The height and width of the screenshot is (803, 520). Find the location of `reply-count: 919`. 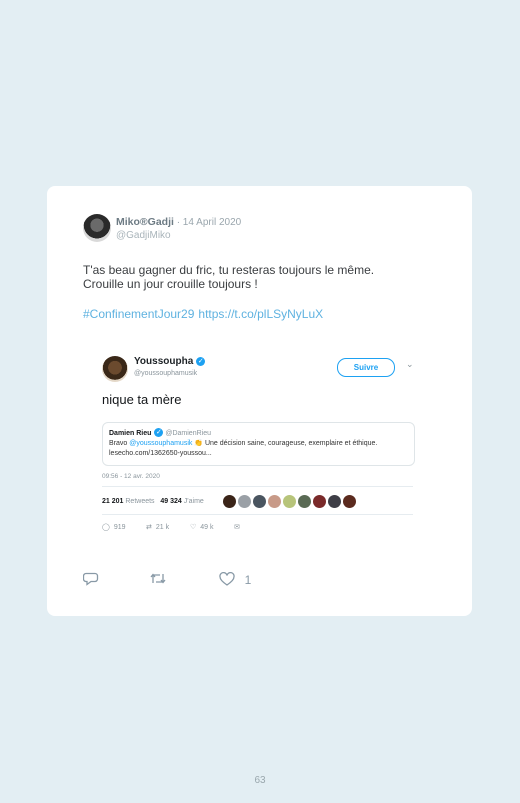

reply-count: 919 is located at coordinates (119, 527).